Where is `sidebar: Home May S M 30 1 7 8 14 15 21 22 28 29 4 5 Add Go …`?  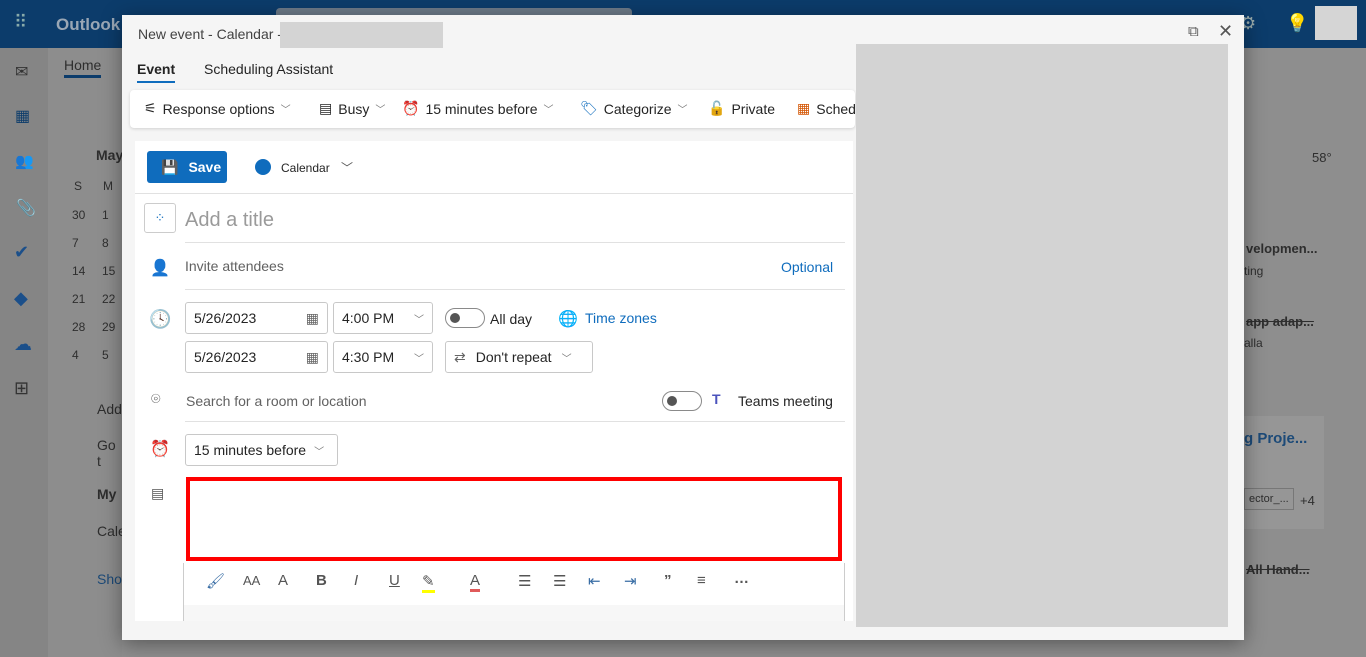
sidebar: Home May S M 30 1 7 8 14 15 21 22 28 29 4 5 Add Go … is located at coordinates (90, 352).